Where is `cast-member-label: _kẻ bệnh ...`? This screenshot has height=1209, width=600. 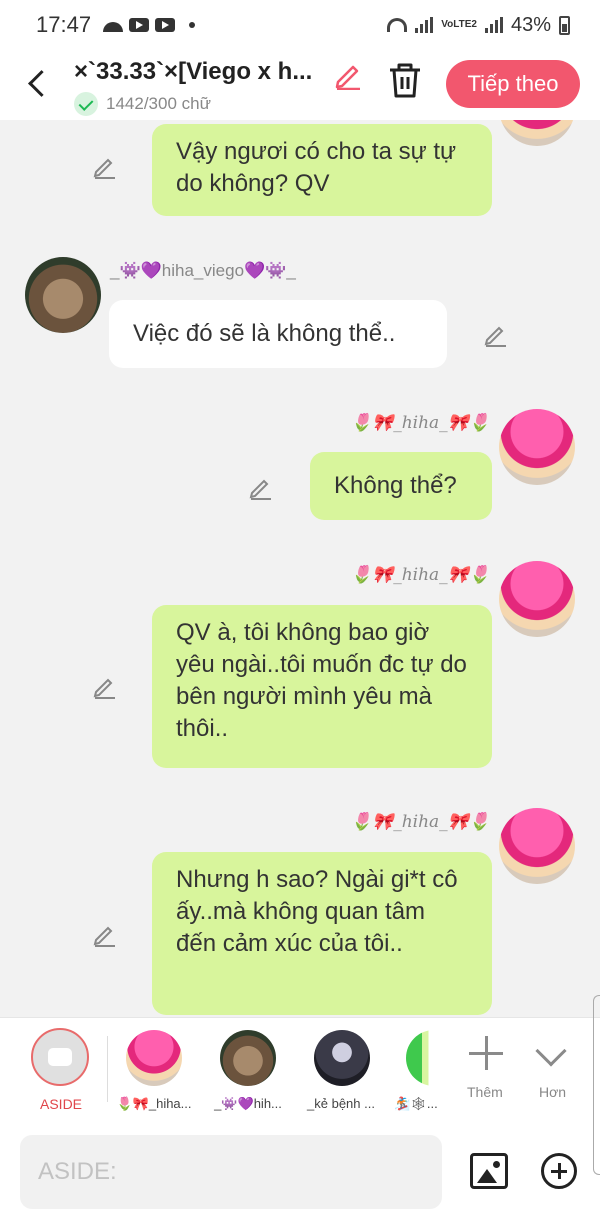
cast-member-label: _kẻ bệnh ... is located at coordinates (341, 1103).